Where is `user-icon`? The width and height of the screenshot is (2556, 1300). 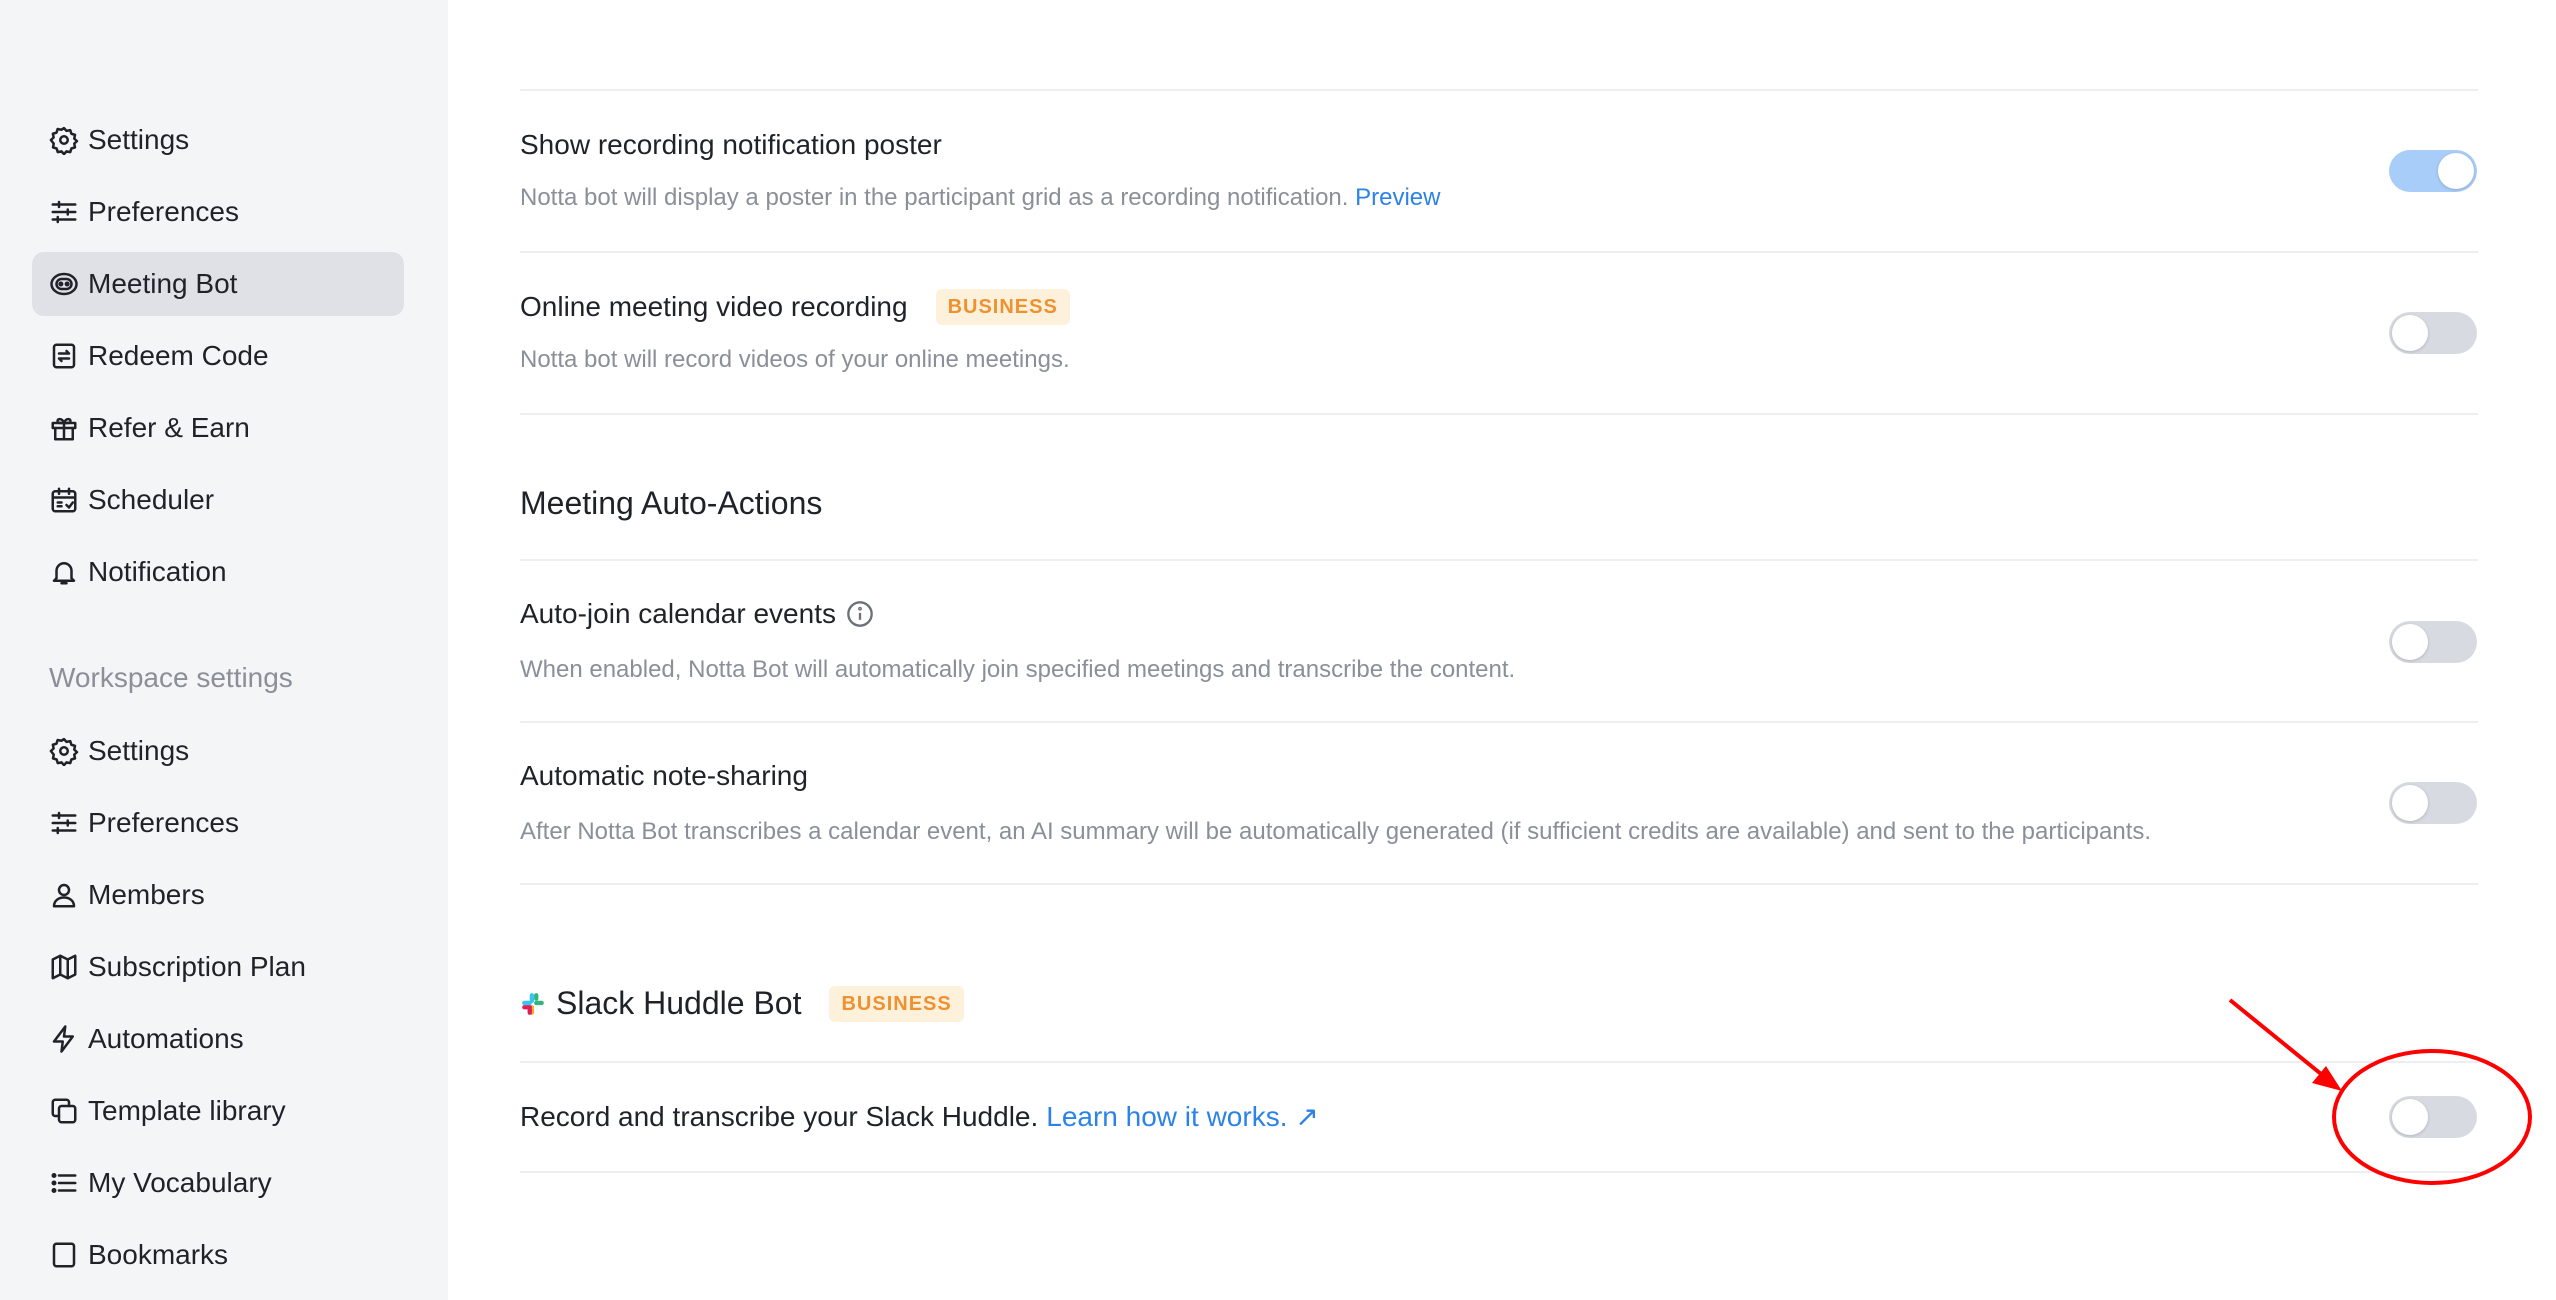 user-icon is located at coordinates (64, 895).